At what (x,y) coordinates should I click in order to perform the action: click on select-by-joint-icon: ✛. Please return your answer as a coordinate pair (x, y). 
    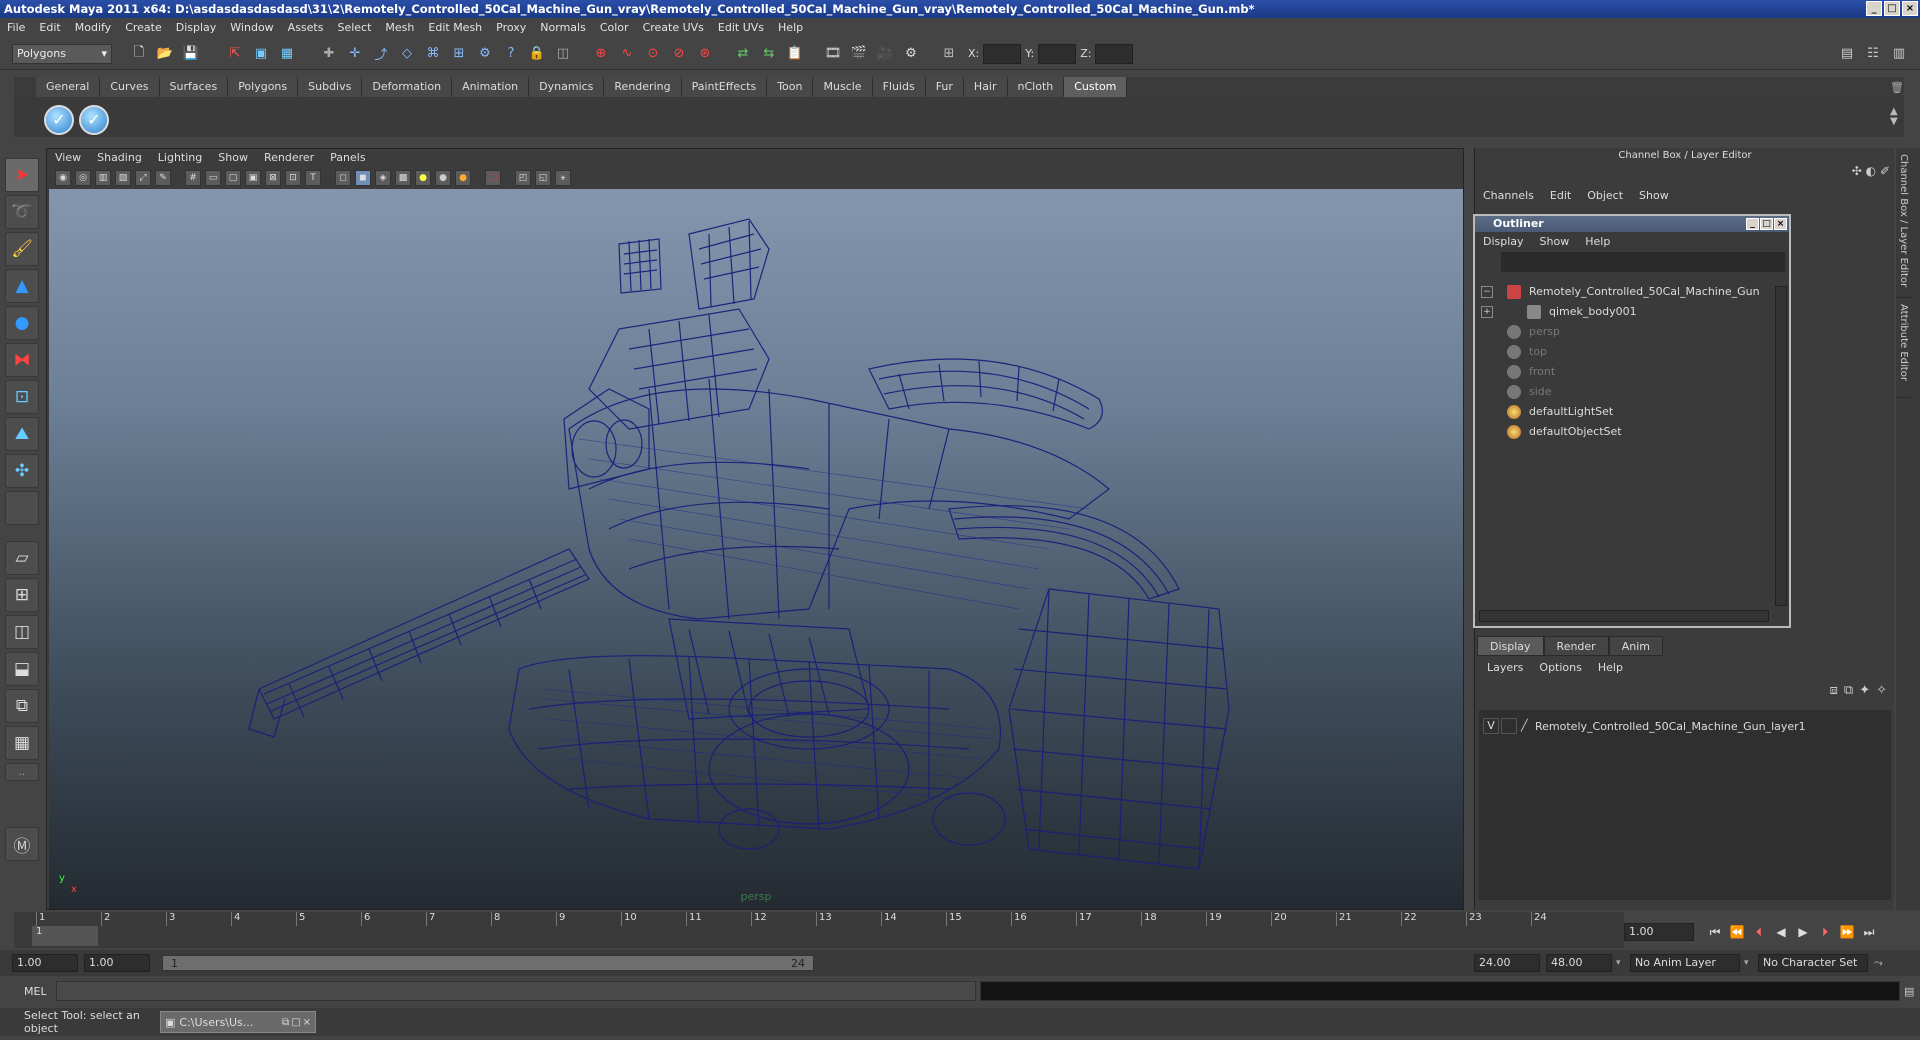
    Looking at the image, I should click on (355, 54).